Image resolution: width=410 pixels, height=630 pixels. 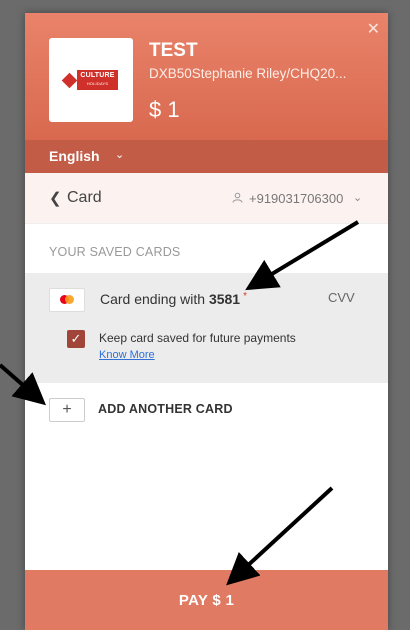 I want to click on merchant-name: TEST, so click(x=173, y=50).